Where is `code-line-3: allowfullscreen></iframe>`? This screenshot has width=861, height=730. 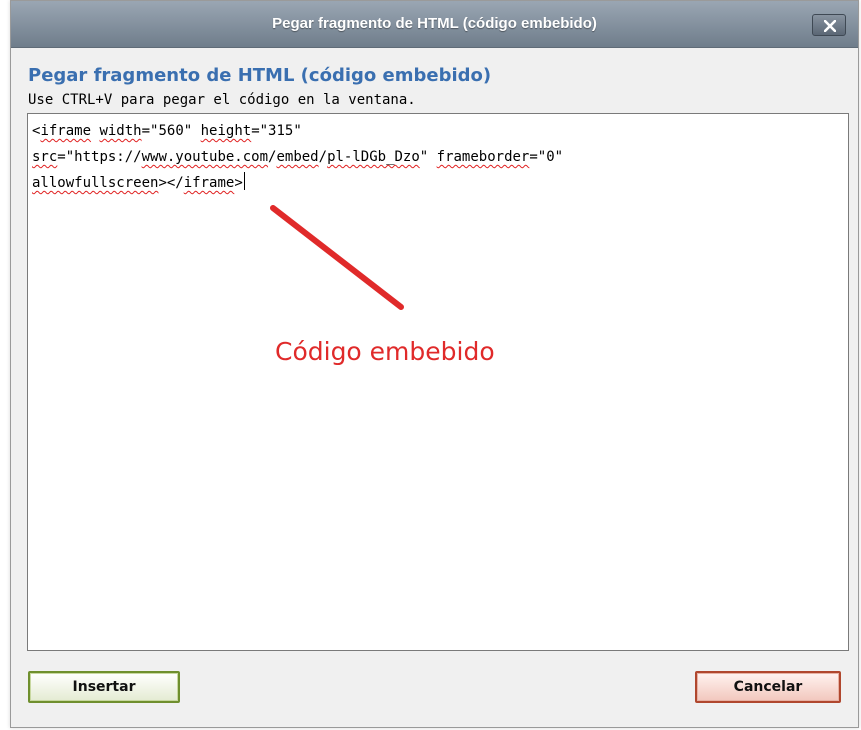 code-line-3: allowfullscreen></iframe> is located at coordinates (438, 183).